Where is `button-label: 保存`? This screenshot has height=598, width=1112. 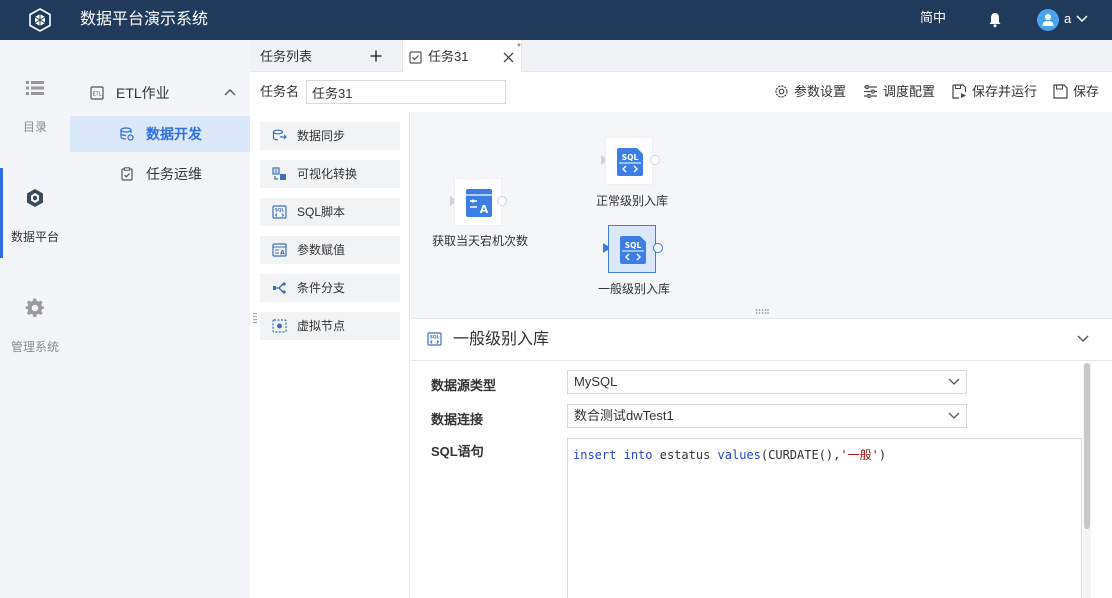
button-label: 保存 is located at coordinates (1086, 91).